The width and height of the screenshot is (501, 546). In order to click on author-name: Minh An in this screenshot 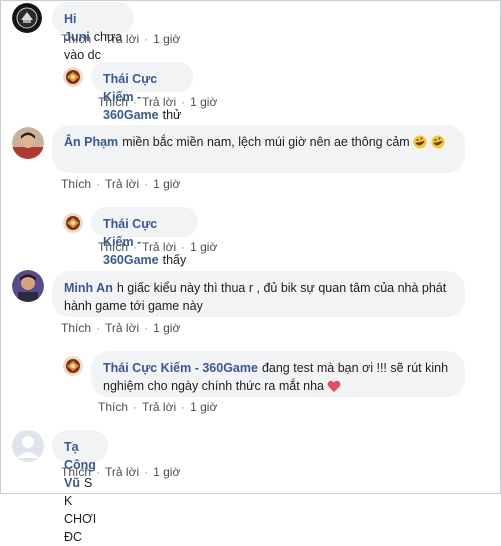, I will do `click(88, 288)`.